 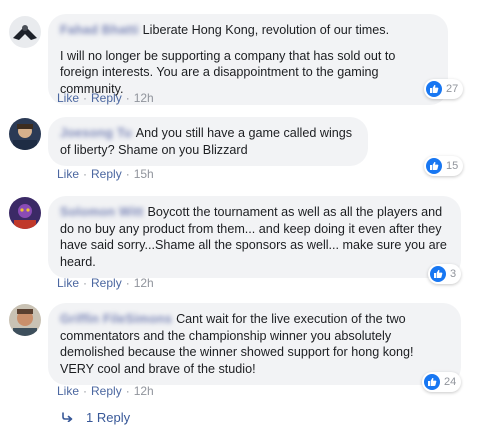 What do you see at coordinates (68, 417) in the screenshot?
I see `reply-arrow-icon` at bounding box center [68, 417].